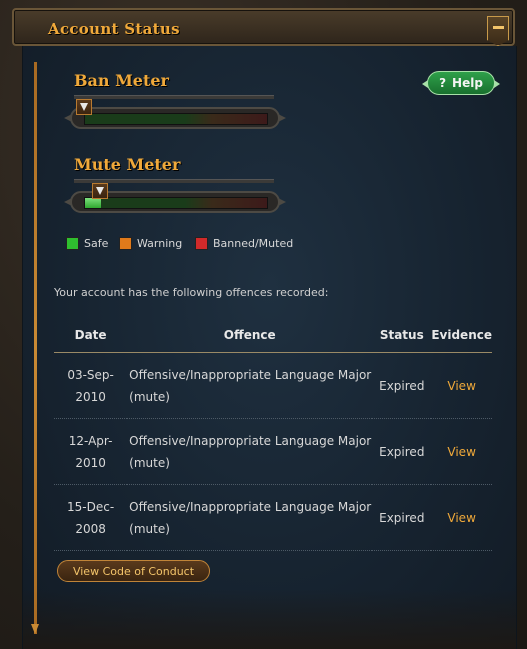 The width and height of the screenshot is (527, 649). Describe the element at coordinates (91, 517) in the screenshot. I see `date-cell: 15-Dec- 2008` at that location.